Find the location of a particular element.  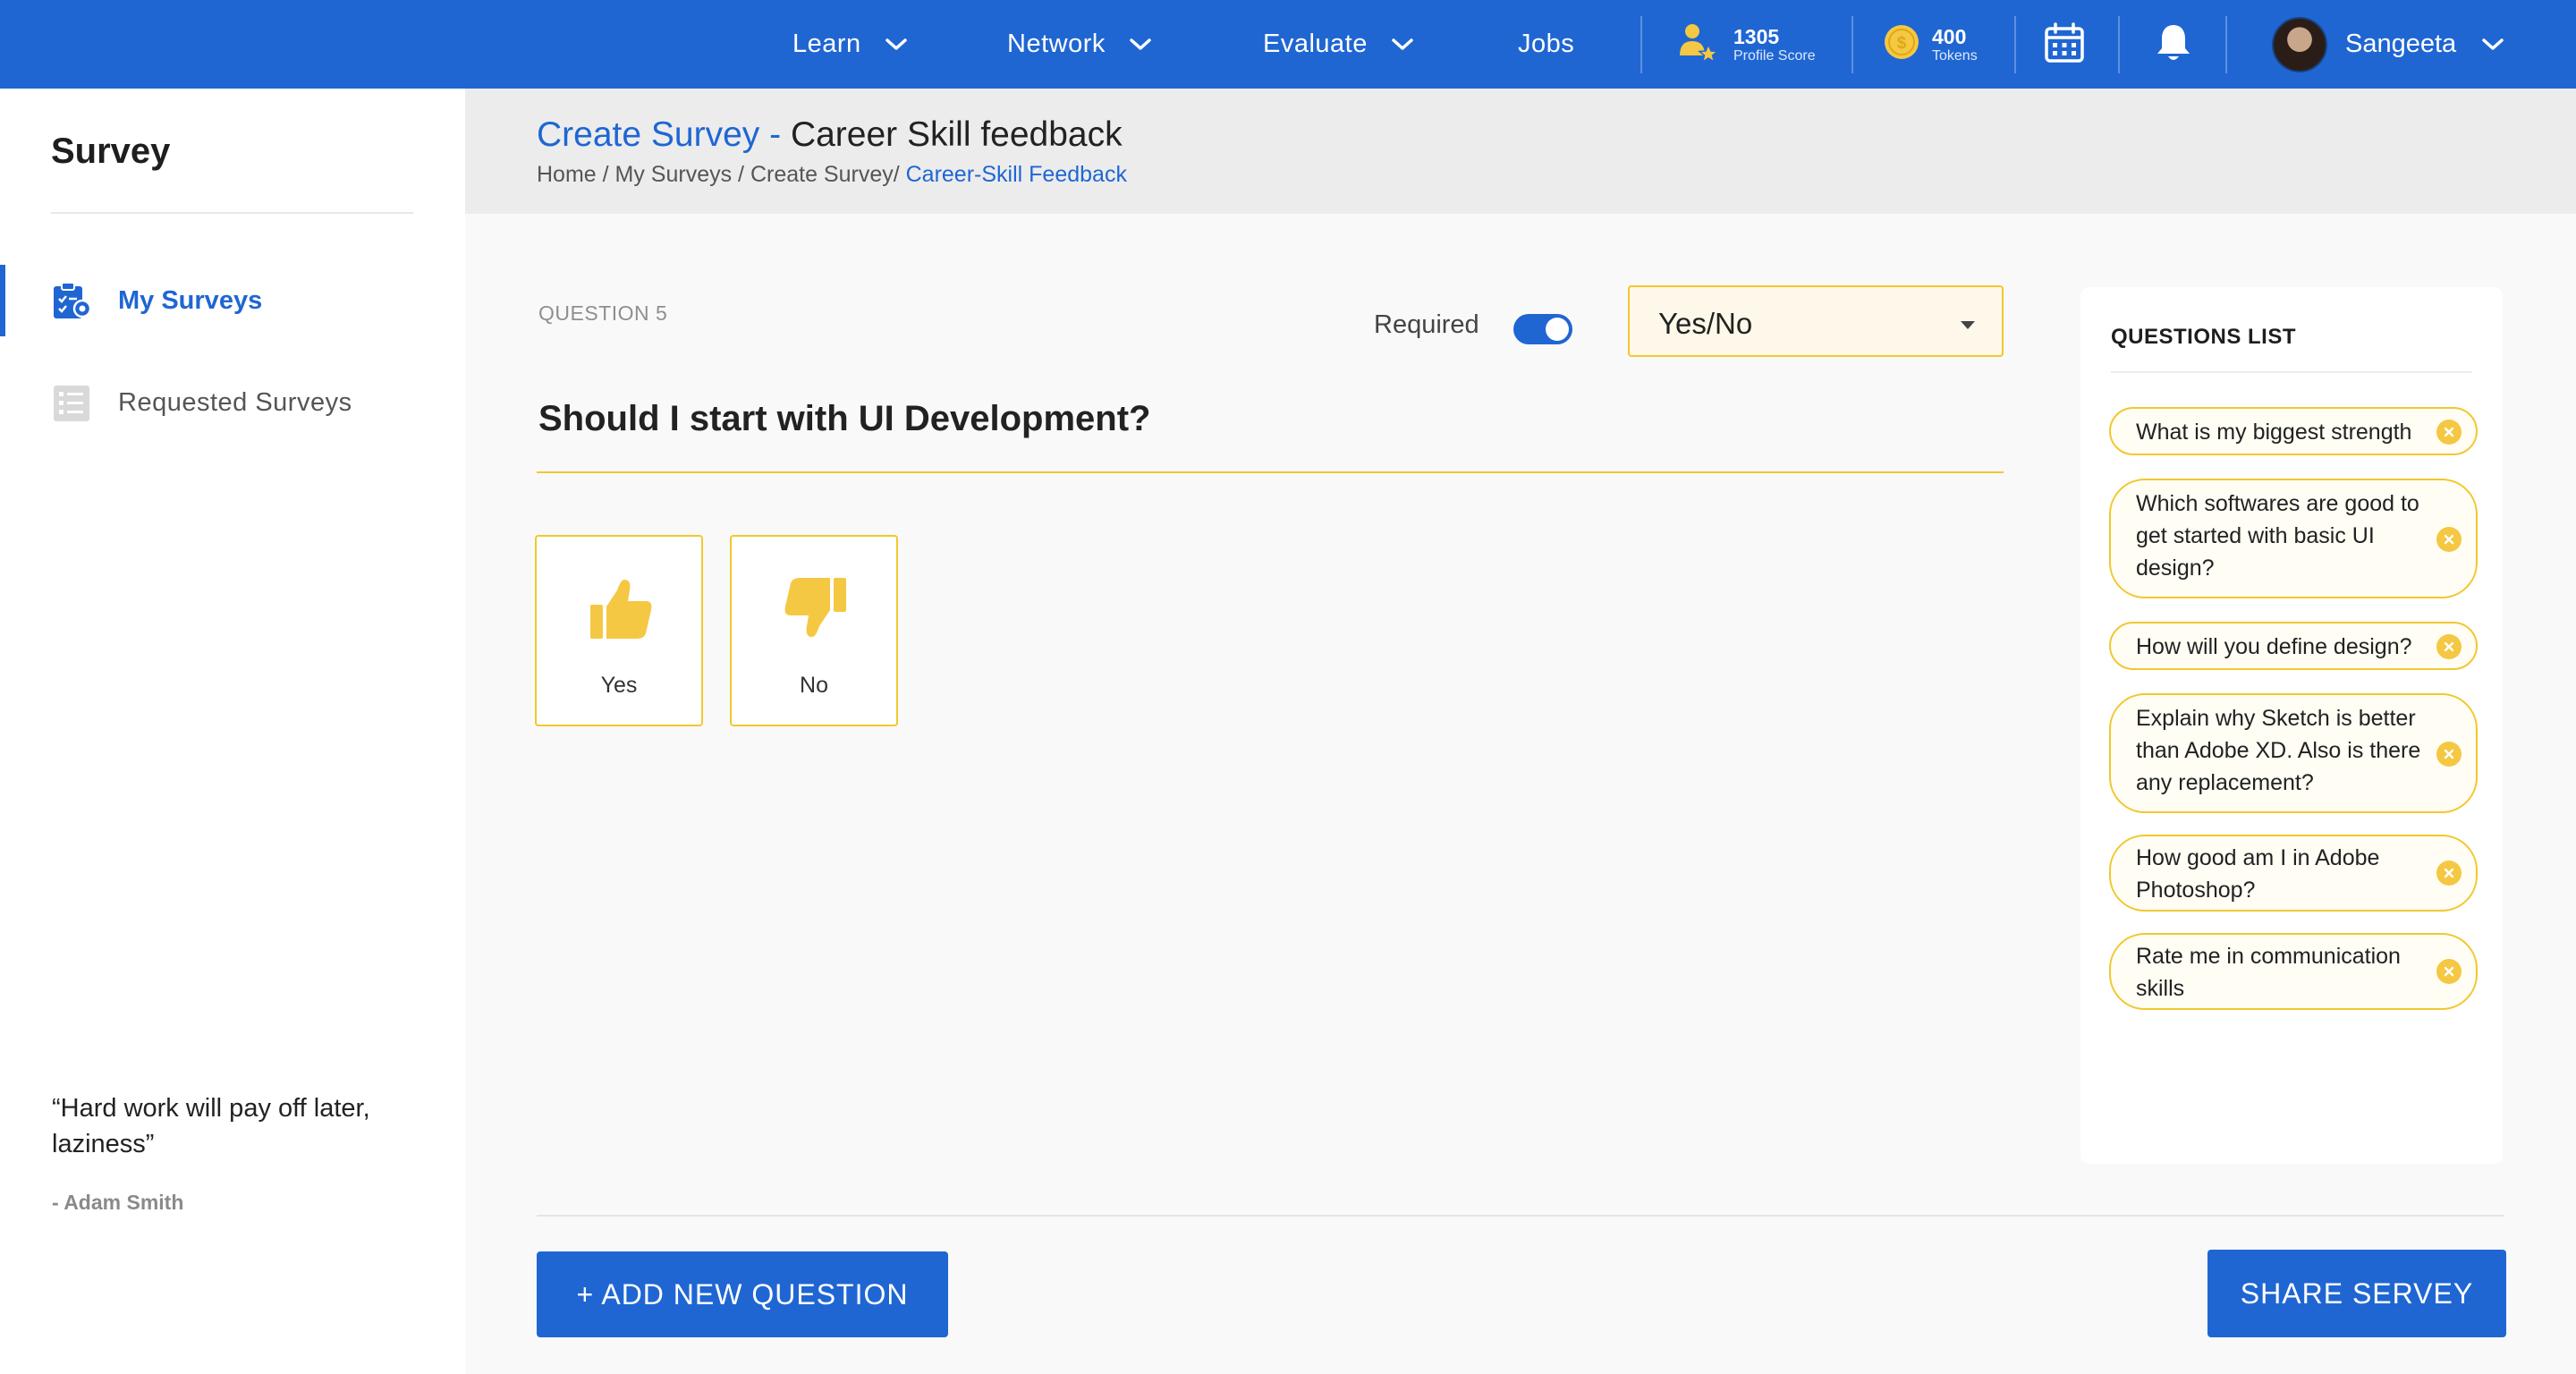

nav-network: Network is located at coordinates (1079, 44).